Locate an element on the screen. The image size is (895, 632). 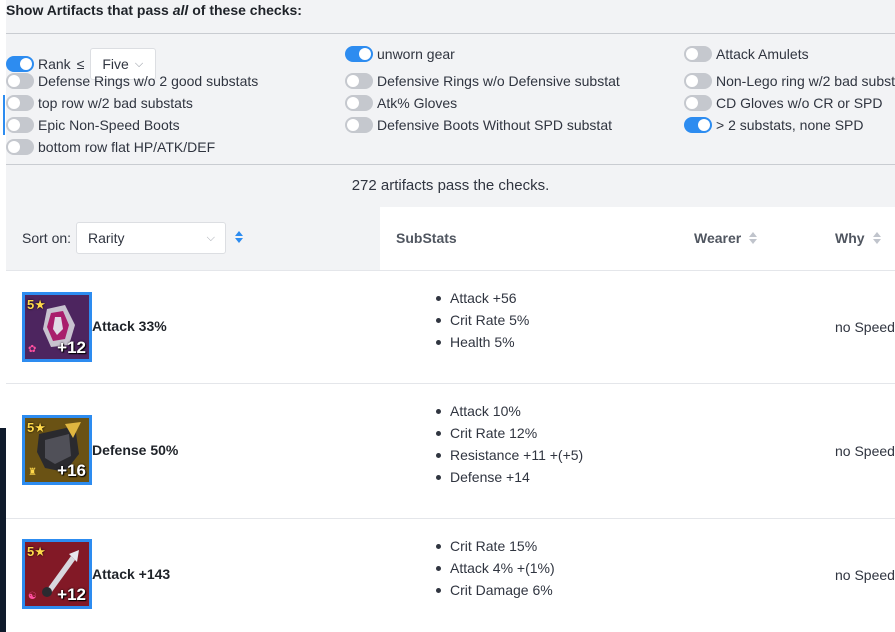
set-icon: ☯ is located at coordinates (32, 596).